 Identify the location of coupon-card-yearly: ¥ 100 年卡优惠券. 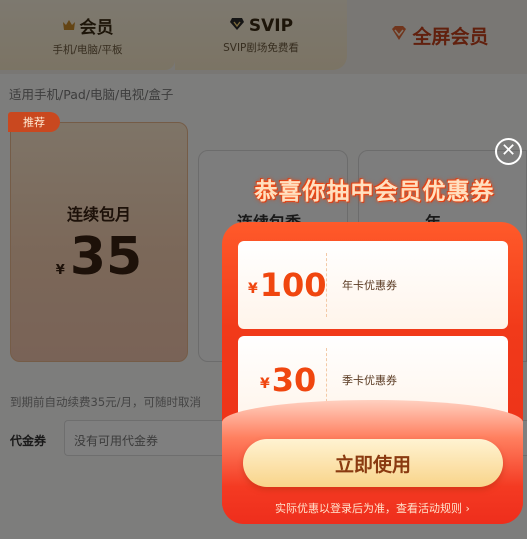
(373, 285).